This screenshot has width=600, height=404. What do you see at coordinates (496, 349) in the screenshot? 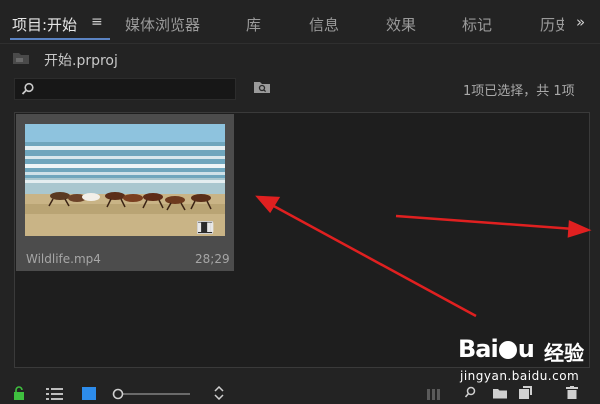
I see `watermark-brand: Bai u` at bounding box center [496, 349].